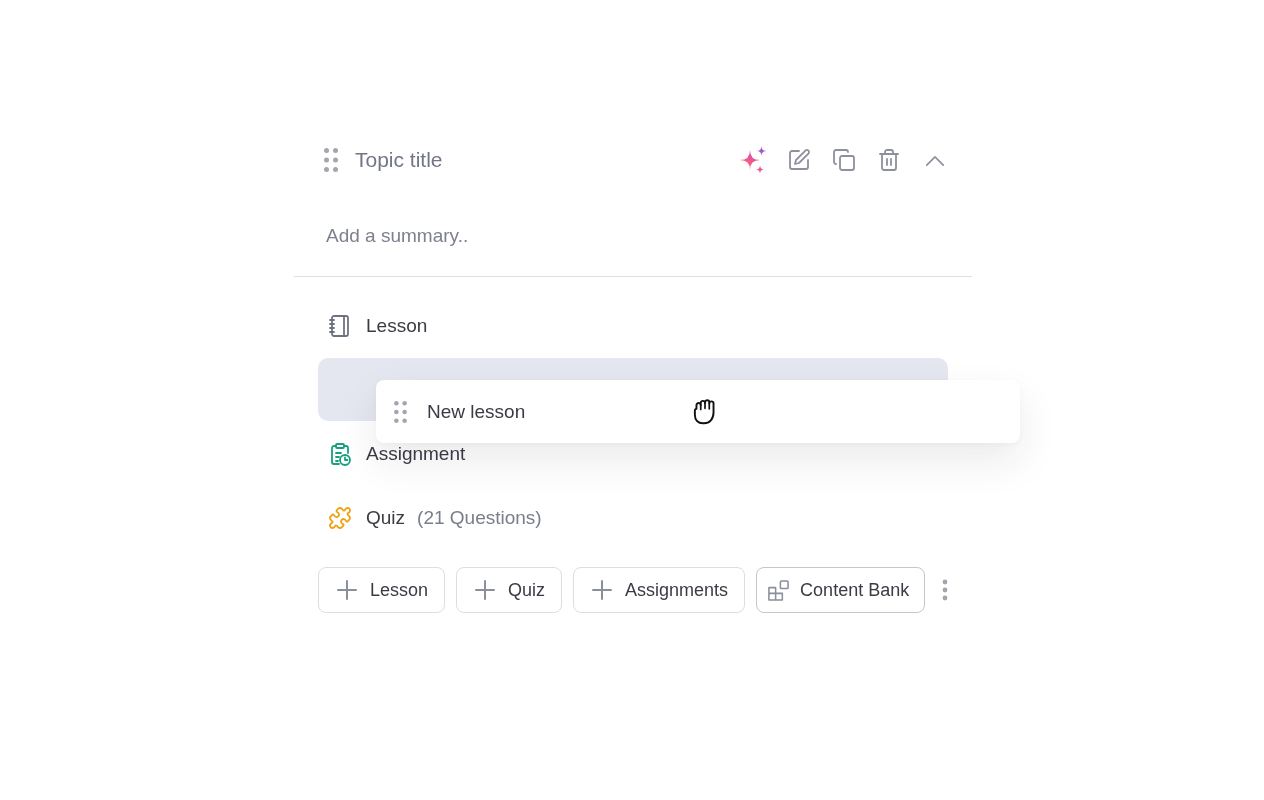 The width and height of the screenshot is (1264, 800). Describe the element at coordinates (340, 518) in the screenshot. I see `puzzle-piece-icon` at that location.